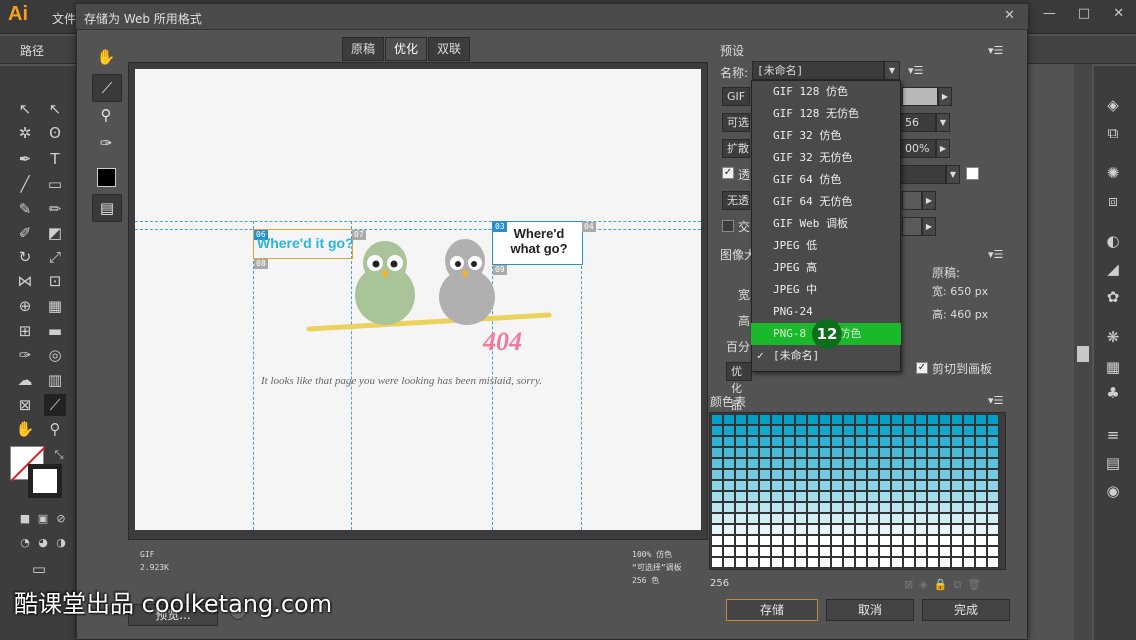 Image resolution: width=1136 pixels, height=640 pixels. I want to click on type-tool-icon: T, so click(55, 159).